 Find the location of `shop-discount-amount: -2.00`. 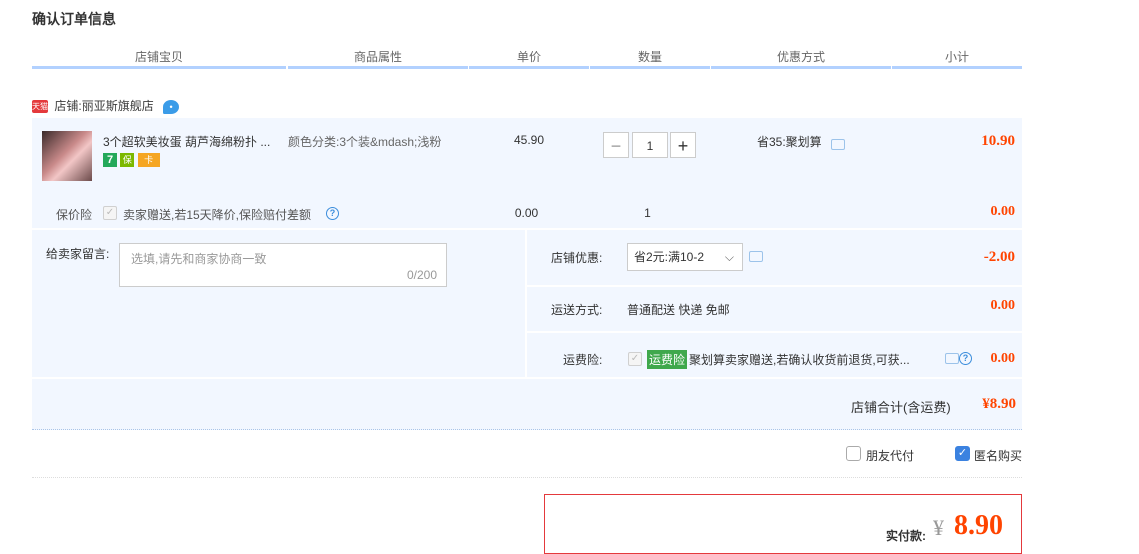

shop-discount-amount: -2.00 is located at coordinates (999, 257).